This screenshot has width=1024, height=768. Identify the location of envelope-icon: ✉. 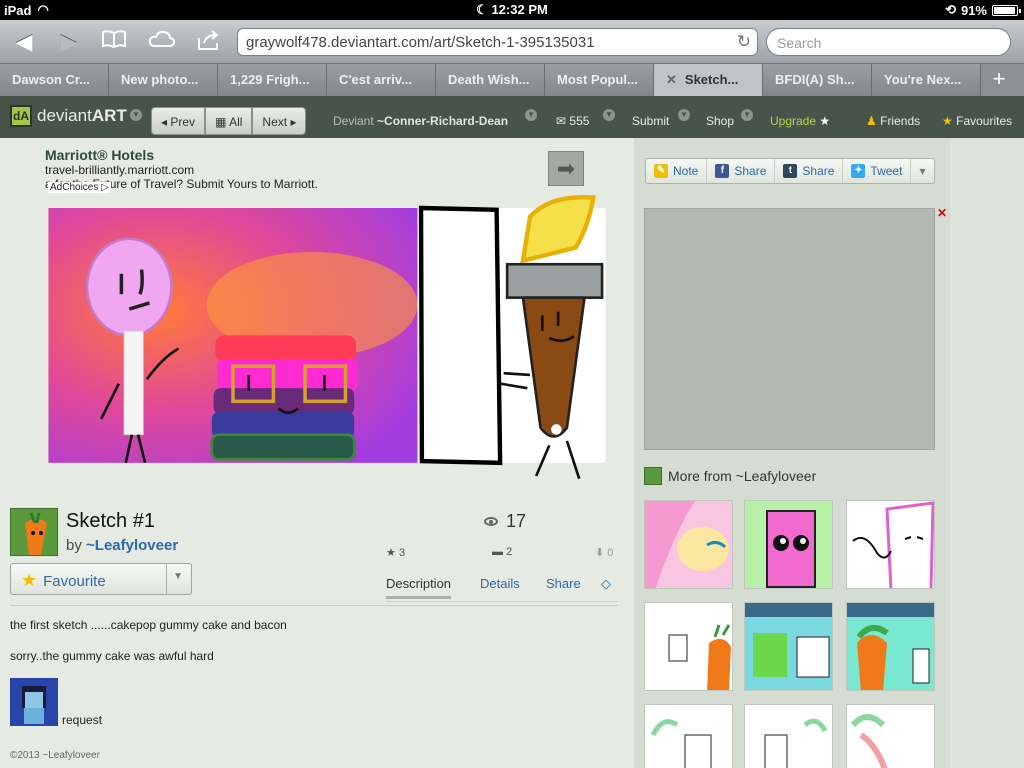
(561, 121).